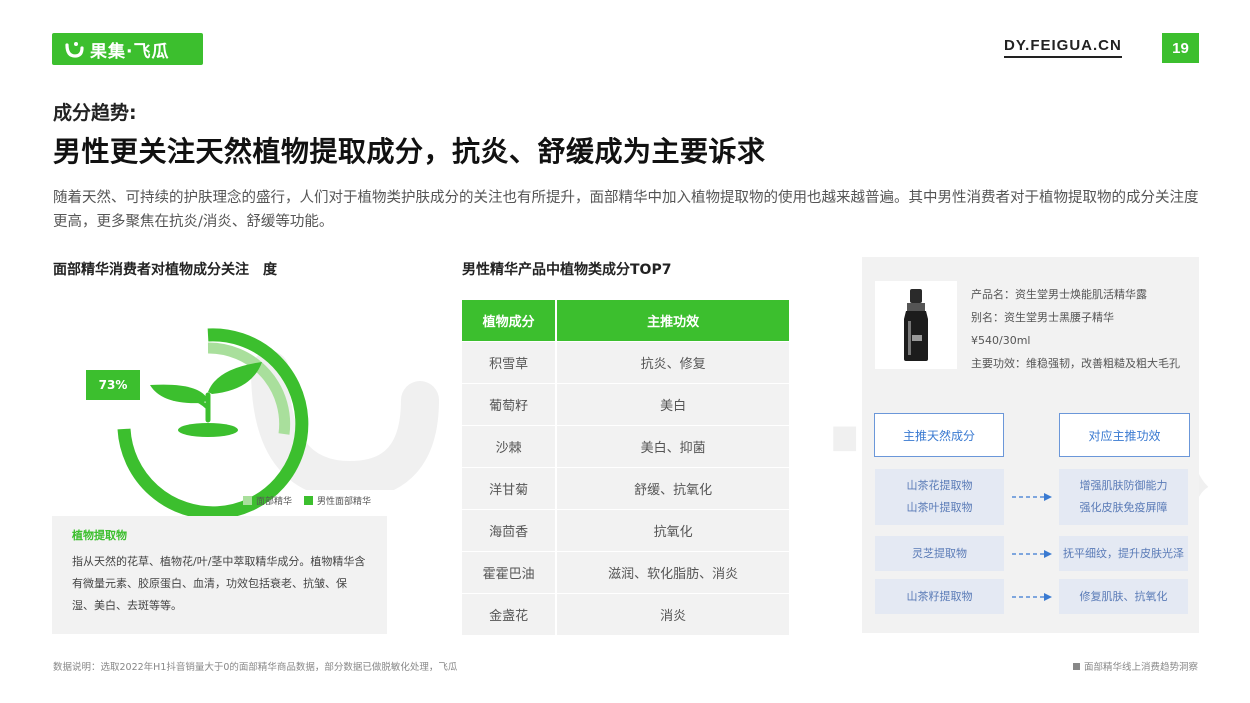 The image size is (1250, 703). I want to click on legend-item-face-essence: 面部精华, so click(267, 500).